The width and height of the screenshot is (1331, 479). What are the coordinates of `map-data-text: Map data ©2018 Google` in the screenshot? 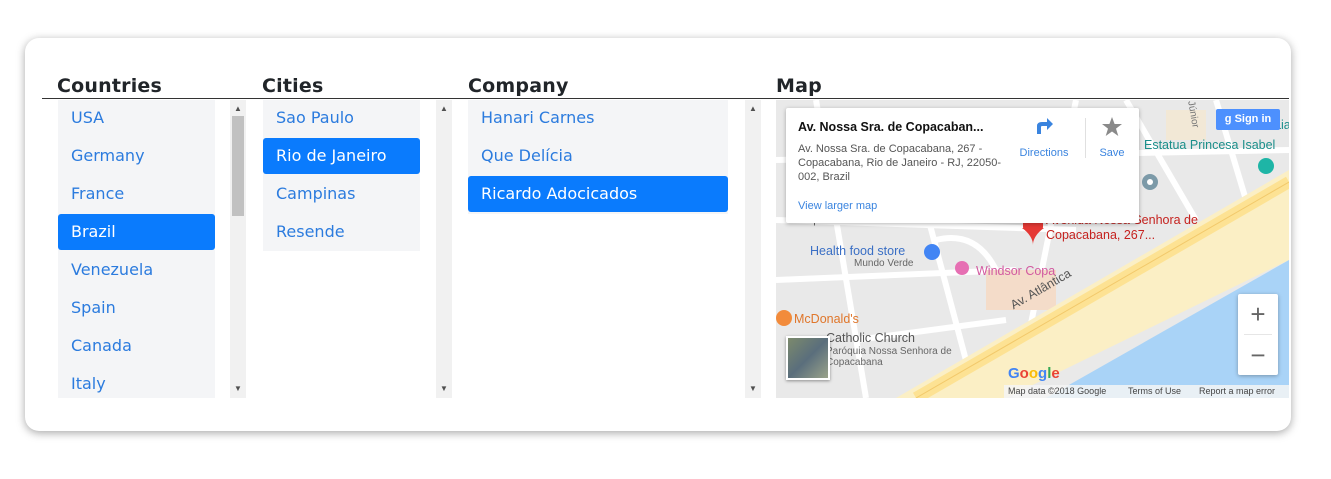 It's located at (1057, 391).